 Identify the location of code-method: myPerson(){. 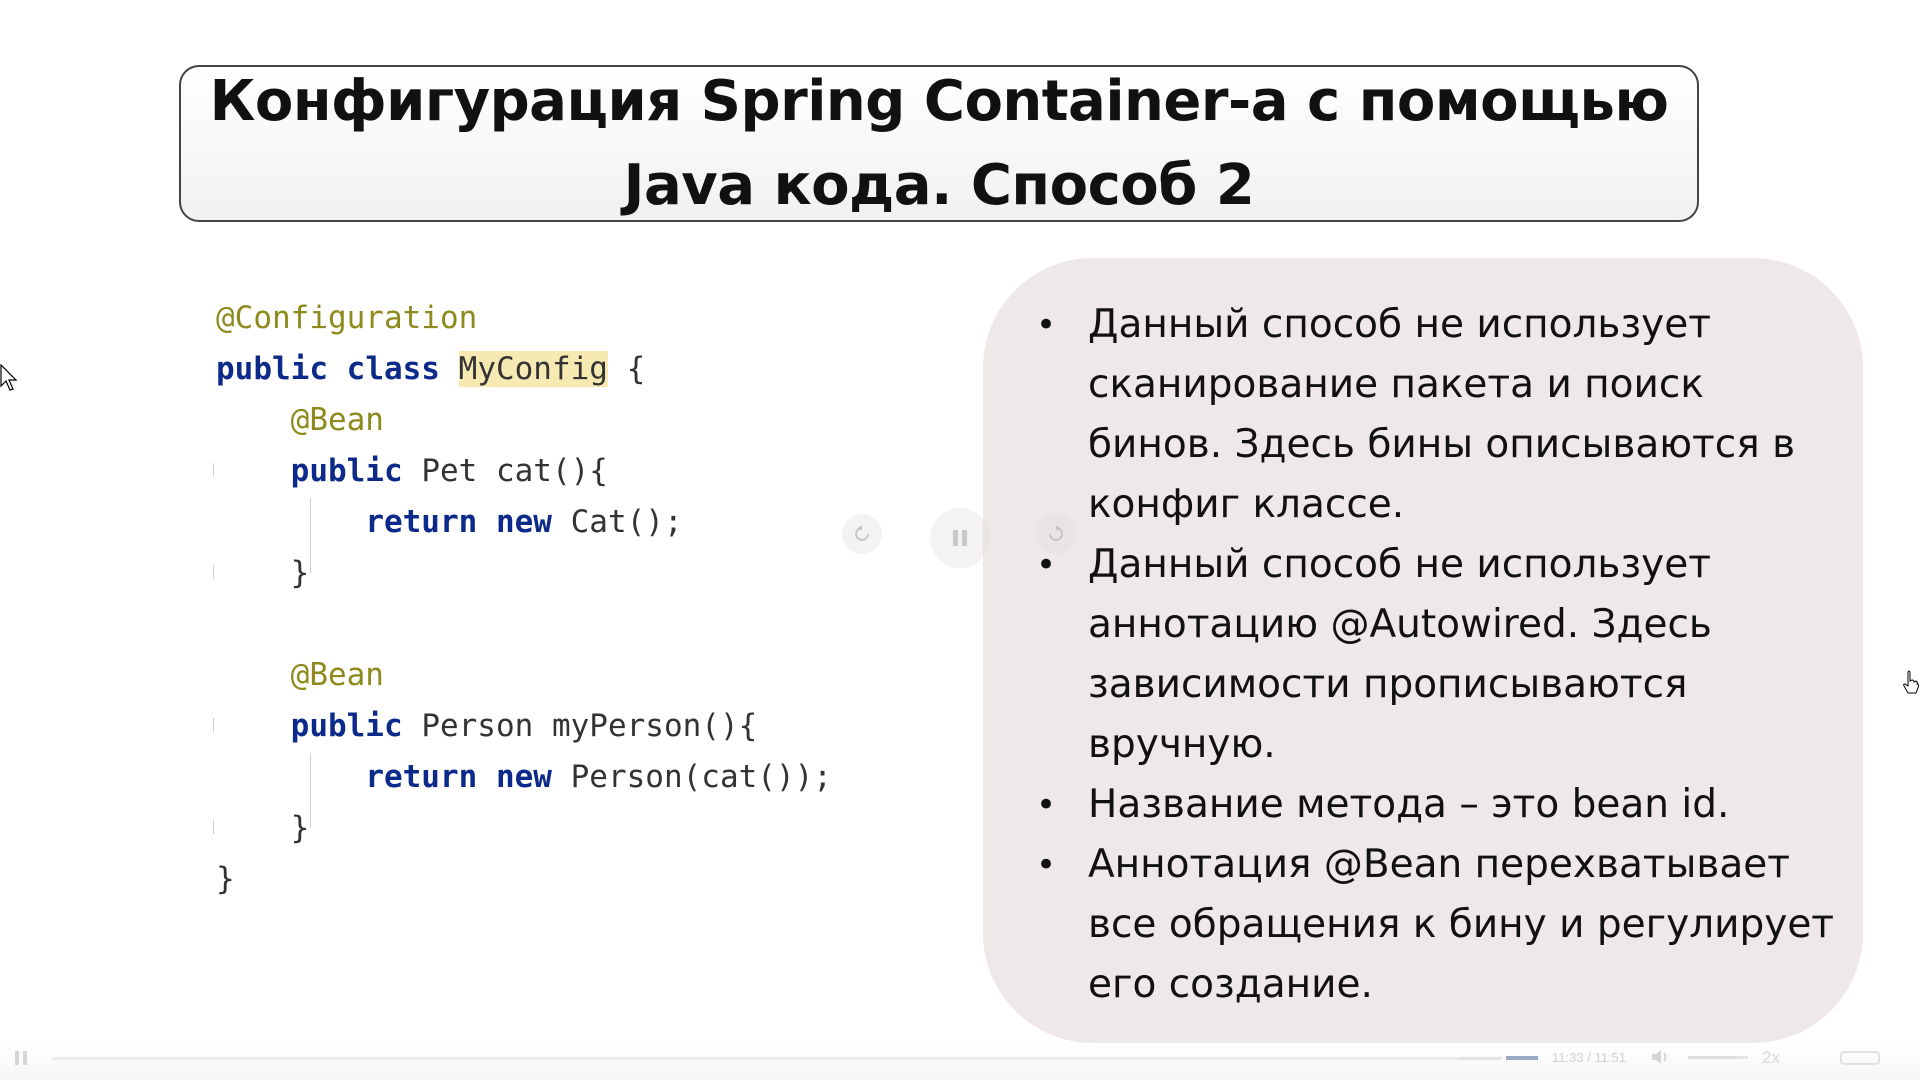
(654, 726).